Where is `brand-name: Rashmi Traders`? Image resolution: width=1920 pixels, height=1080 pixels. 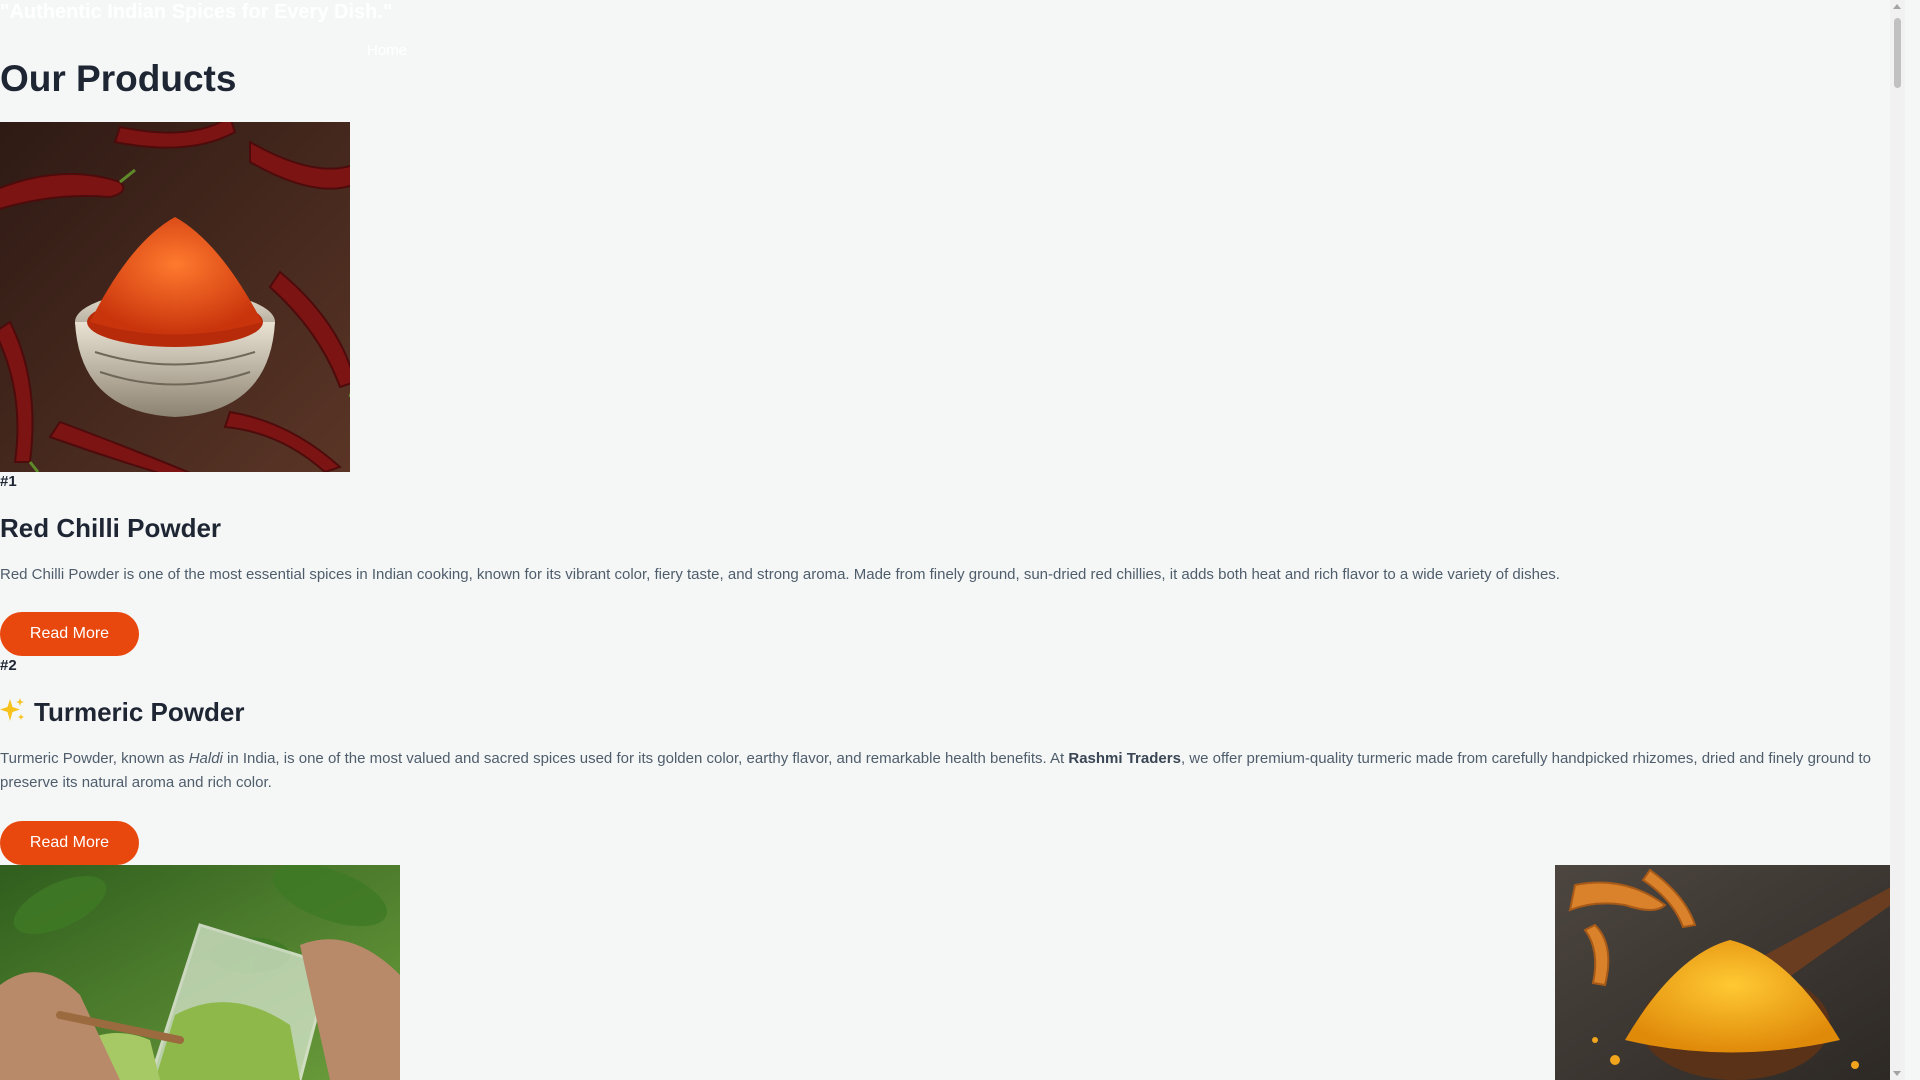
brand-name: Rashmi Traders is located at coordinates (1124, 758).